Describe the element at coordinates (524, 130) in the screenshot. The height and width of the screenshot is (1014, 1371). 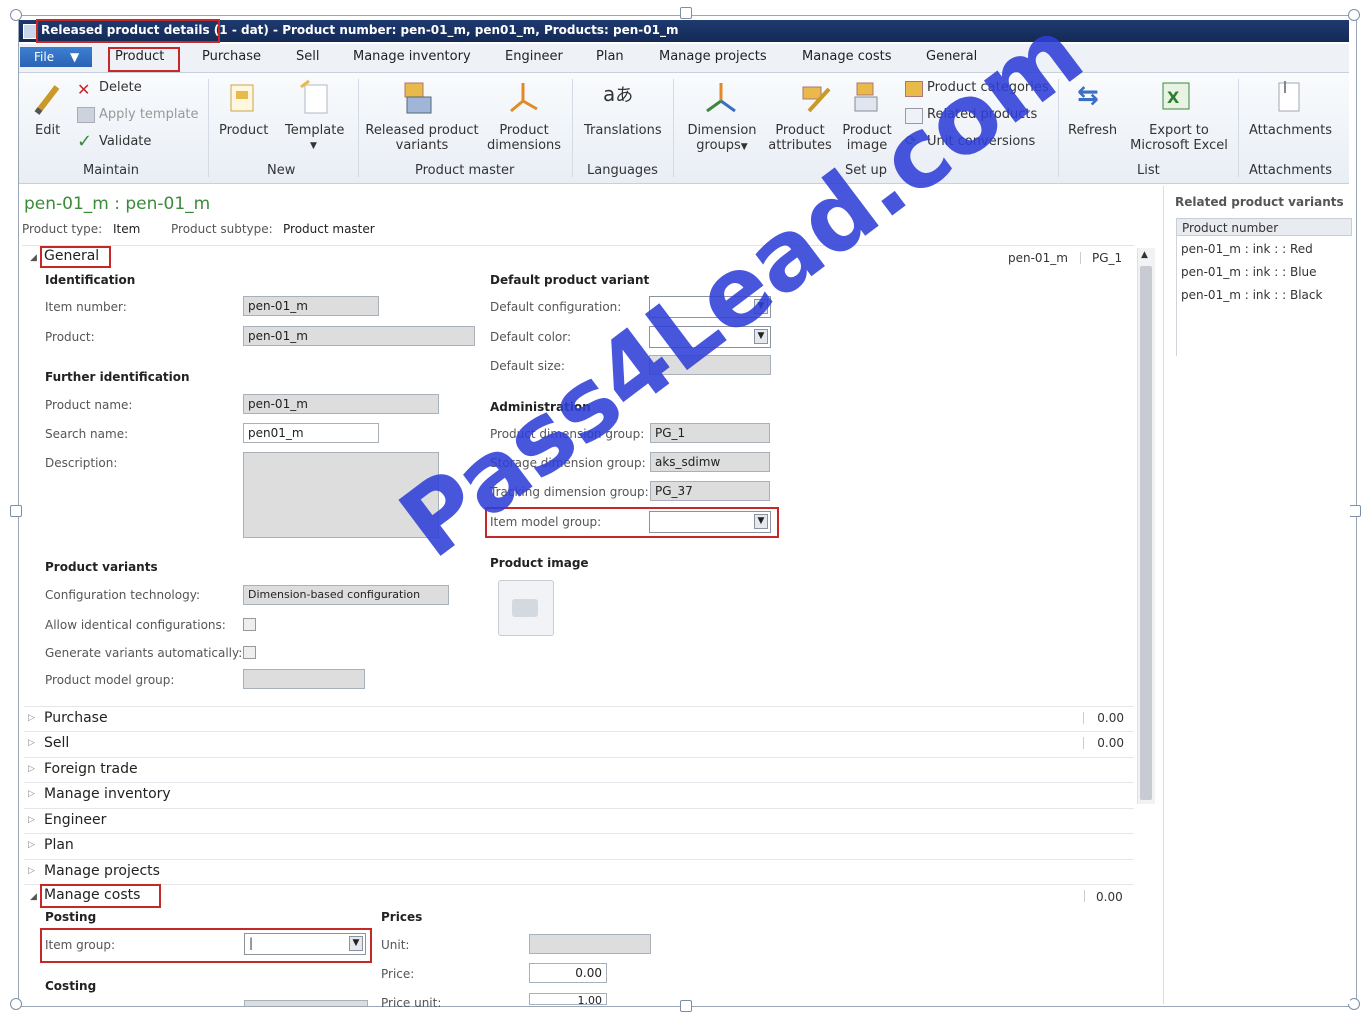
I see `product-dimensions-label-1: Product` at that location.